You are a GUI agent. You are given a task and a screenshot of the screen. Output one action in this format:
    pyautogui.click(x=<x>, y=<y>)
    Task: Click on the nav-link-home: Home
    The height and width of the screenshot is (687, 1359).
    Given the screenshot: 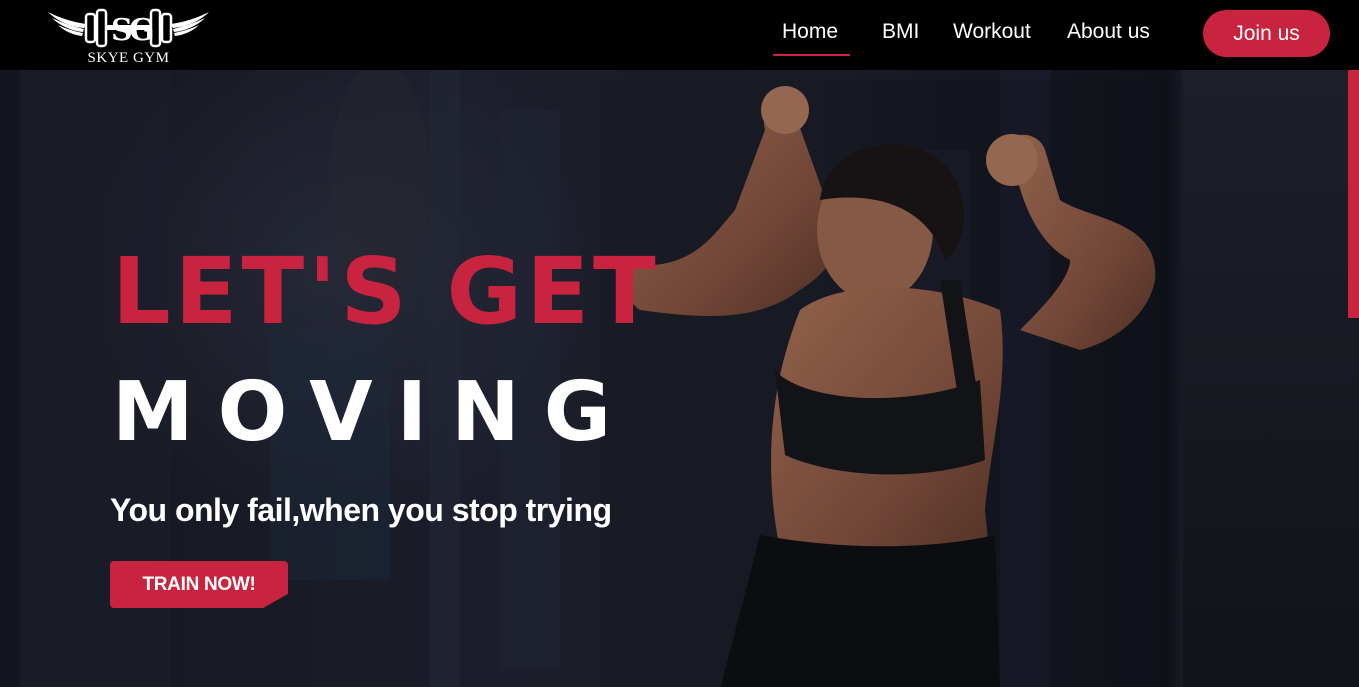 What is the action you would take?
    pyautogui.click(x=810, y=32)
    